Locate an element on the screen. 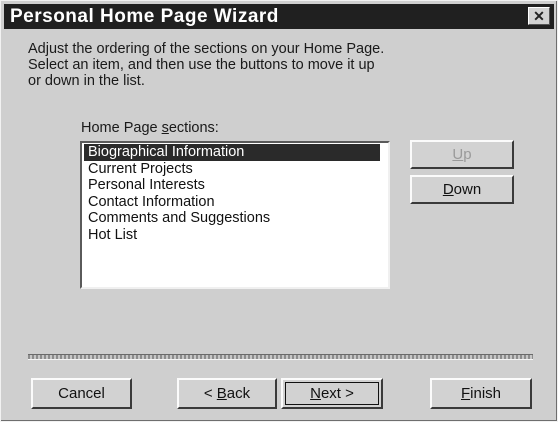  button-accelerator: N is located at coordinates (315, 393).